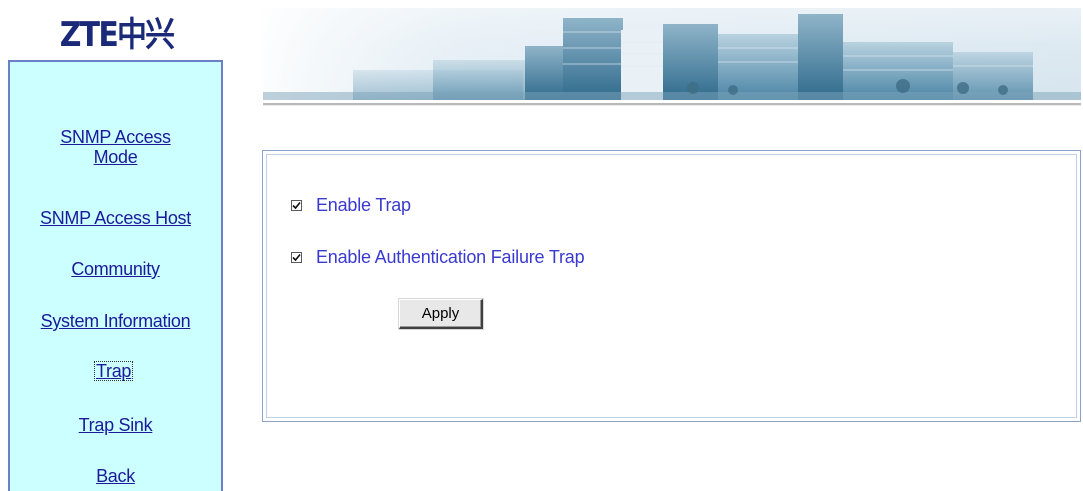  I want to click on sidebar-item-trap: Trap, so click(114, 371).